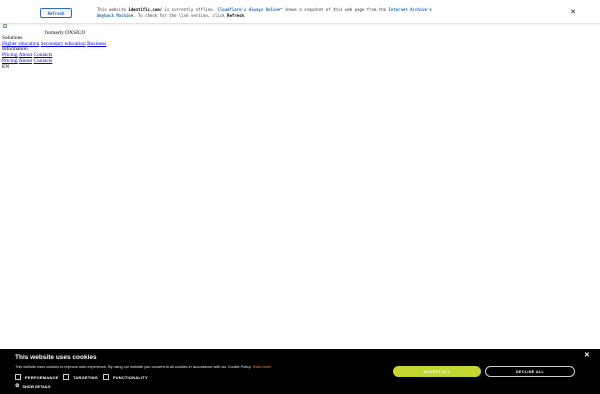  Describe the element at coordinates (152, 30) in the screenshot. I see `logo-row: formerly OXSICO` at that location.